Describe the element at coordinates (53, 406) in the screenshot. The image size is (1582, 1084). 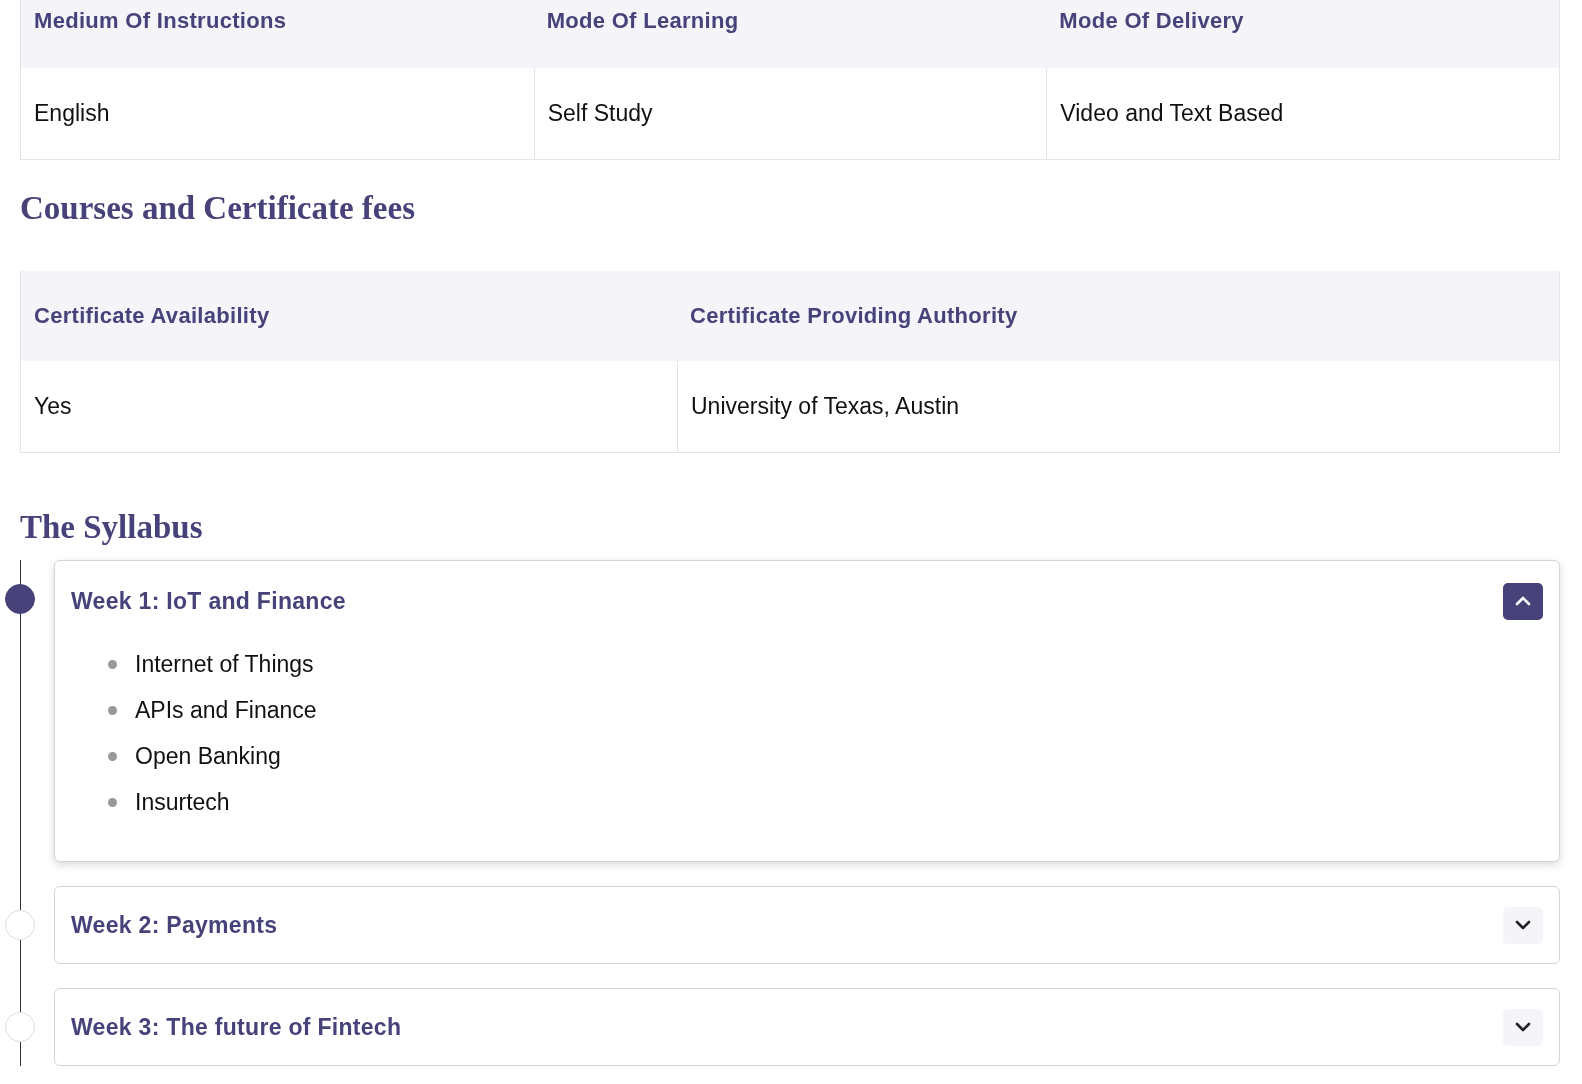
I see `table-cell-text: Yes` at that location.